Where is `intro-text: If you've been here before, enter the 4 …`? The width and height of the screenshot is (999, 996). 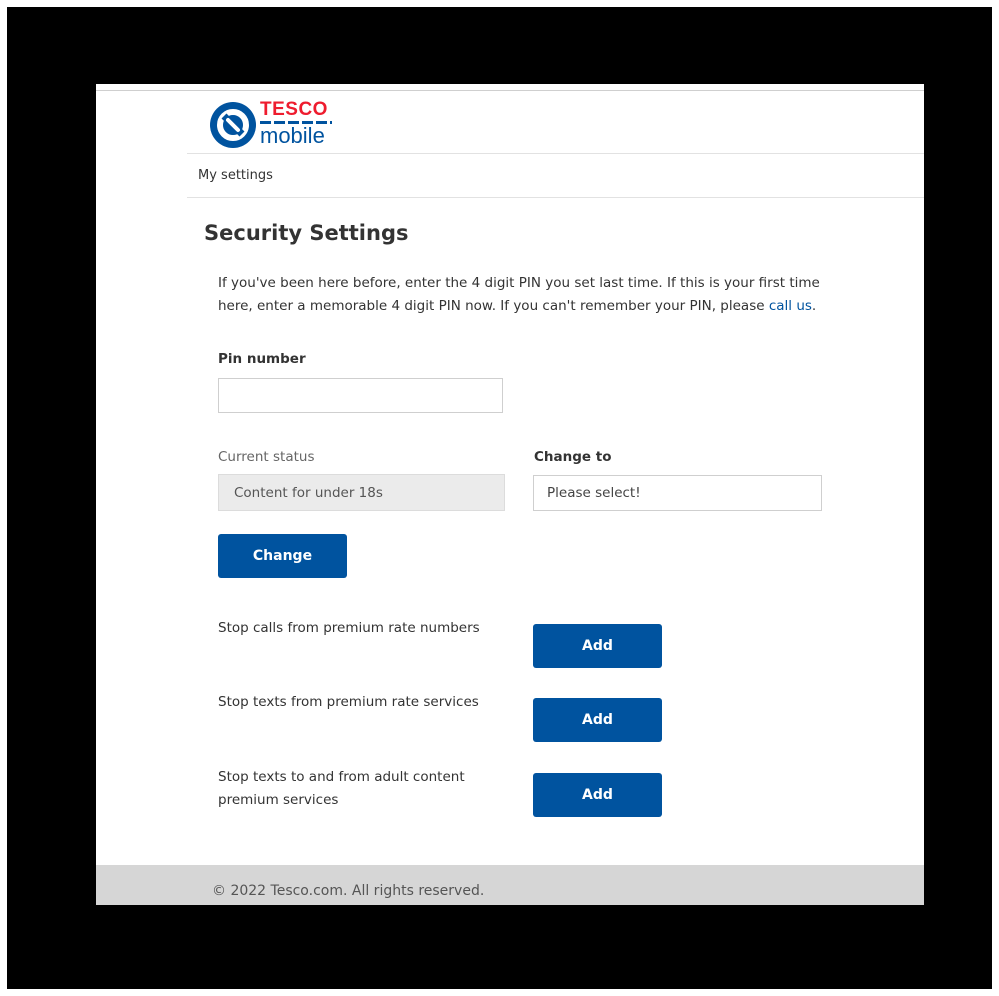
intro-text: If you've been here before, enter the 4 … is located at coordinates (524, 295).